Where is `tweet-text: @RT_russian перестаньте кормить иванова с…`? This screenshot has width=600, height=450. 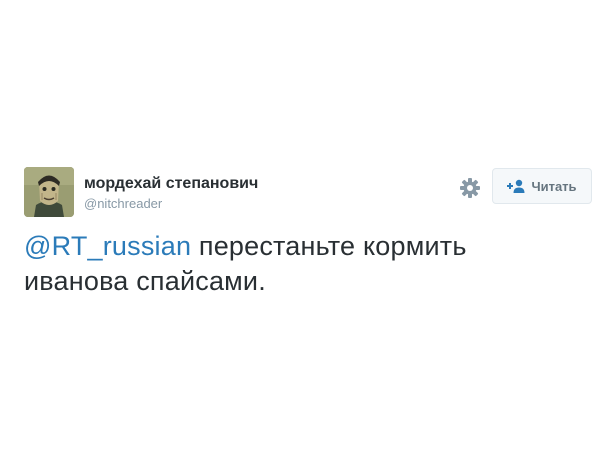
tweet-text: @RT_russian перестаньте кормить иванова с… is located at coordinates (304, 264).